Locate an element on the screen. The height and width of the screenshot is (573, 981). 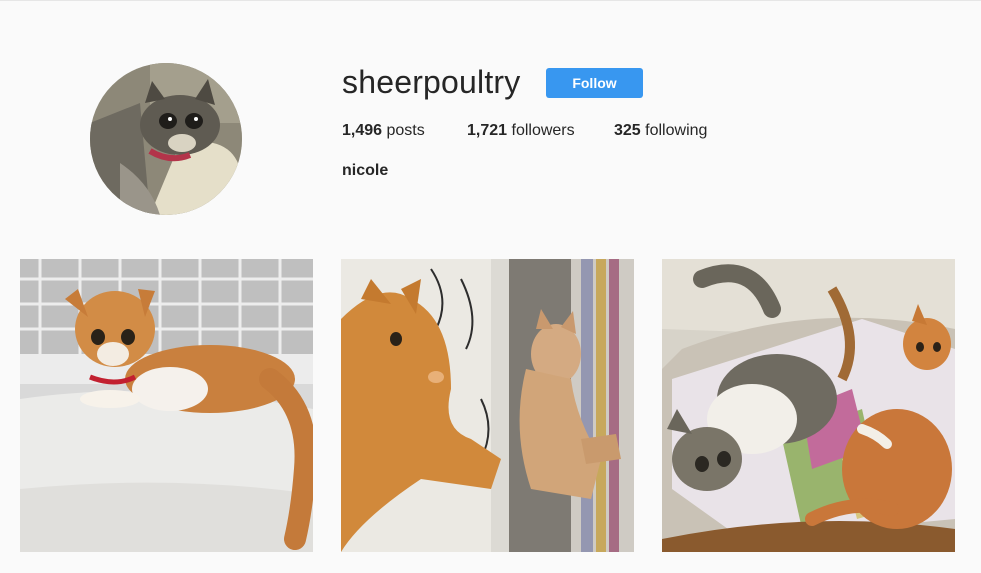
posts-count: 1,496 is located at coordinates (362, 130).